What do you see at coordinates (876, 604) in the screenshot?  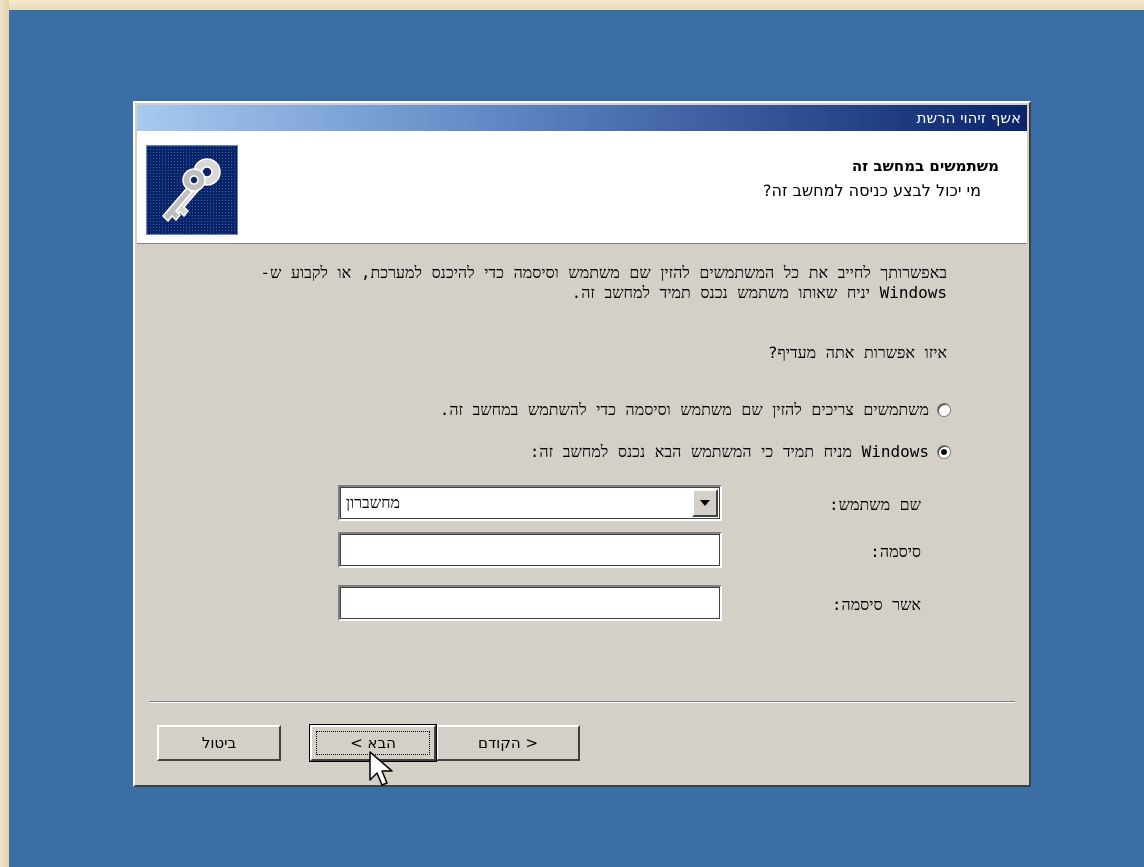 I see `confirm-password-label: אשר סיסמה:` at bounding box center [876, 604].